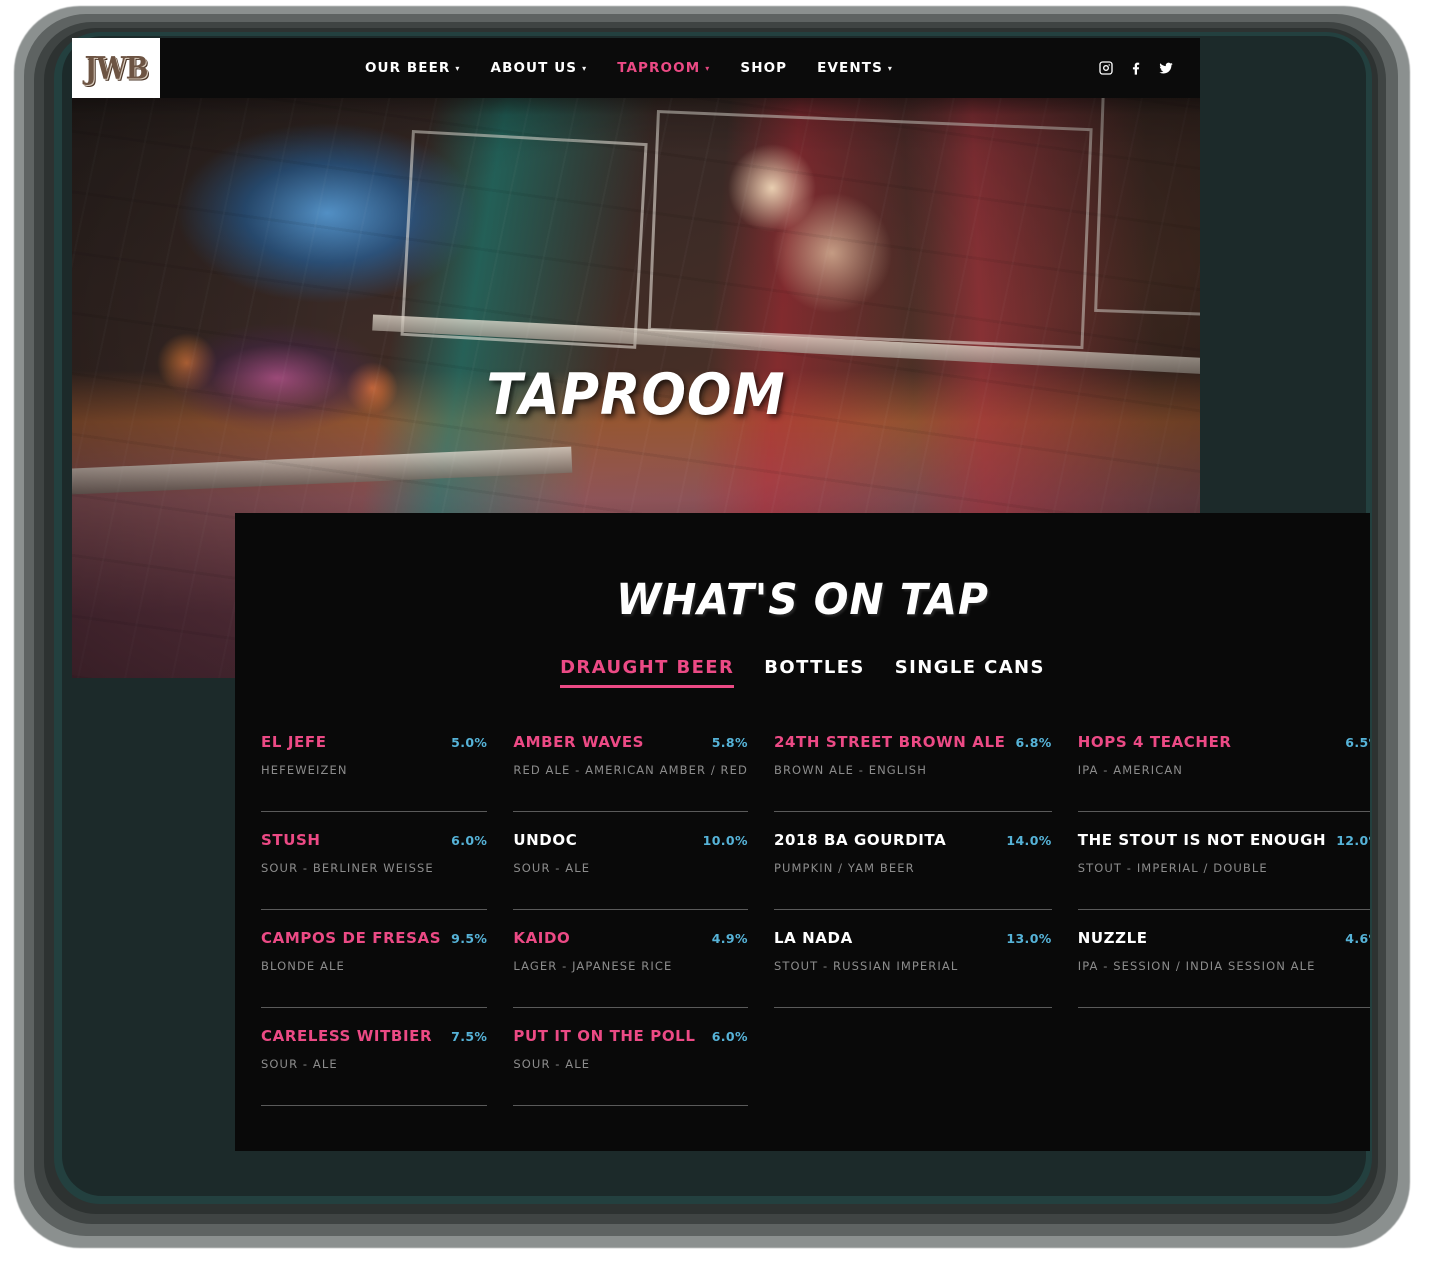  Describe the element at coordinates (970, 672) in the screenshot. I see `tab-single-cans: SINGLE CANS` at that location.